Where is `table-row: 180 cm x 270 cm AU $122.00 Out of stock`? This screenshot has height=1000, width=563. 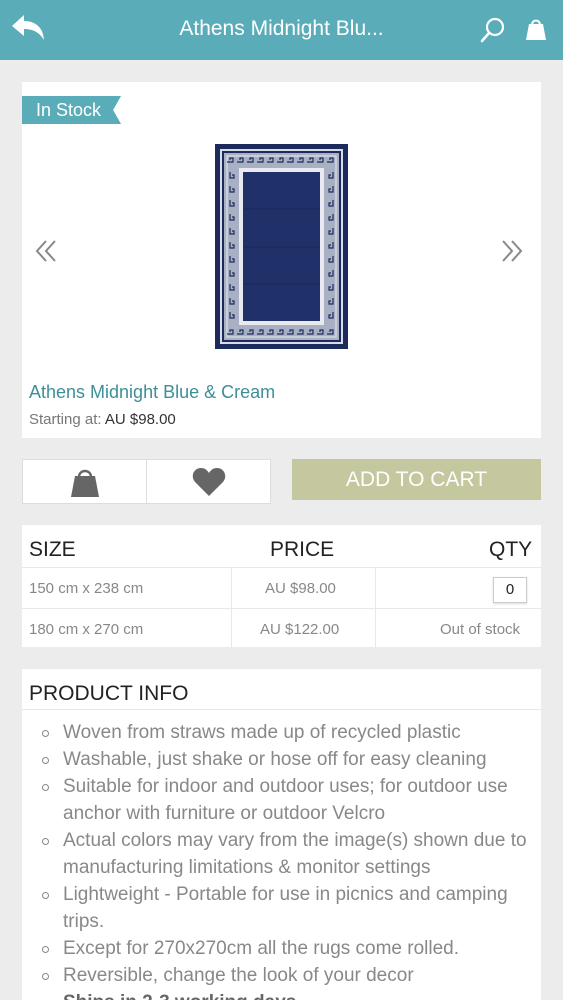
table-row: 180 cm x 270 cm AU $122.00 Out of stock is located at coordinates (281, 628).